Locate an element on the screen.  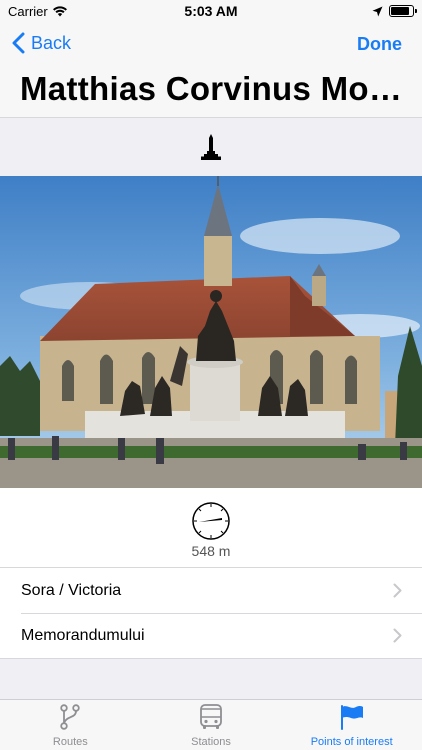
poi-type-strip is located at coordinates (211, 147).